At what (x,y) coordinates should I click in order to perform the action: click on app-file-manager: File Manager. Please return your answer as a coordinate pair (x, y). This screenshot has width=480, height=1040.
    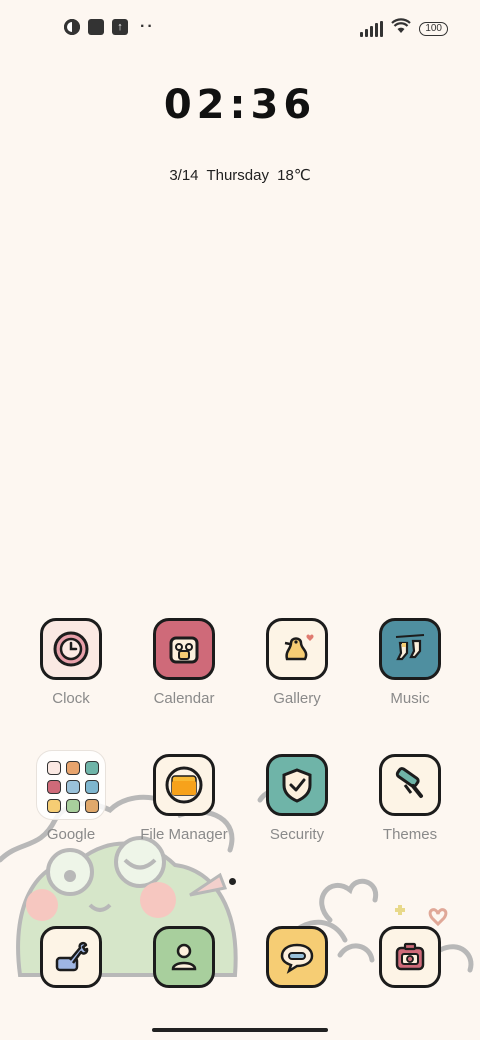
    Looking at the image, I should click on (184, 798).